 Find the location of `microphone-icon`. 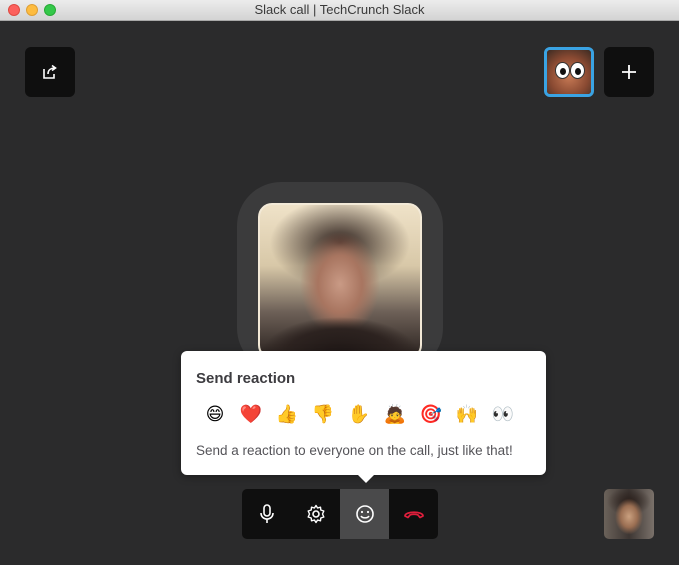

microphone-icon is located at coordinates (266, 513).